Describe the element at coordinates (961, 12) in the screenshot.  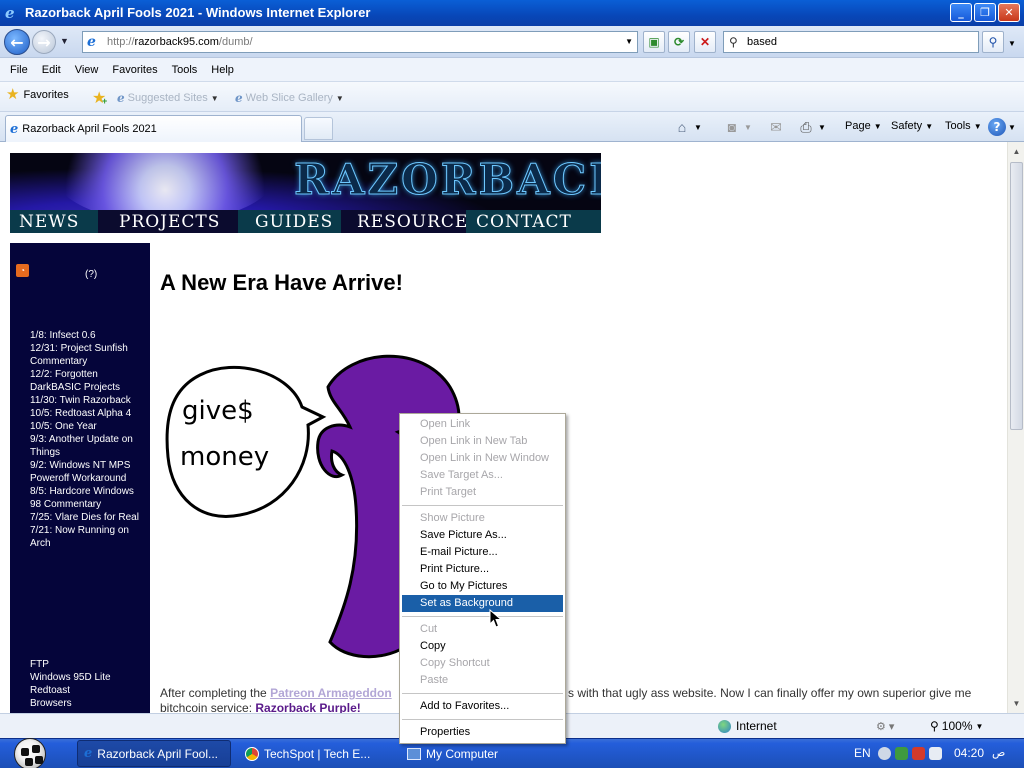
I see `minimize-button: _` at that location.